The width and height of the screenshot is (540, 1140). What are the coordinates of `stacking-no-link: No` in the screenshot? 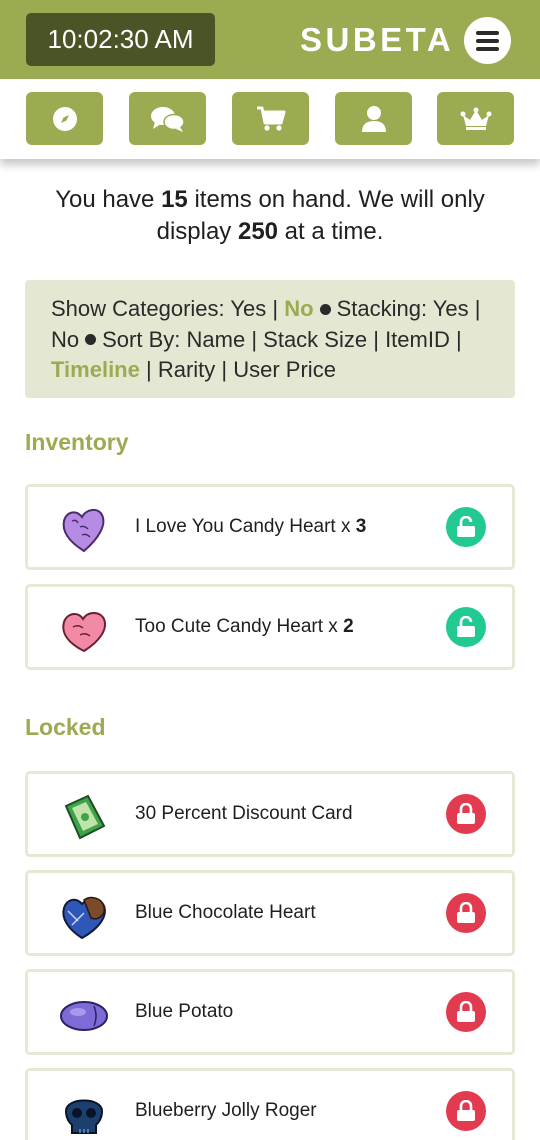 It's located at (65, 339).